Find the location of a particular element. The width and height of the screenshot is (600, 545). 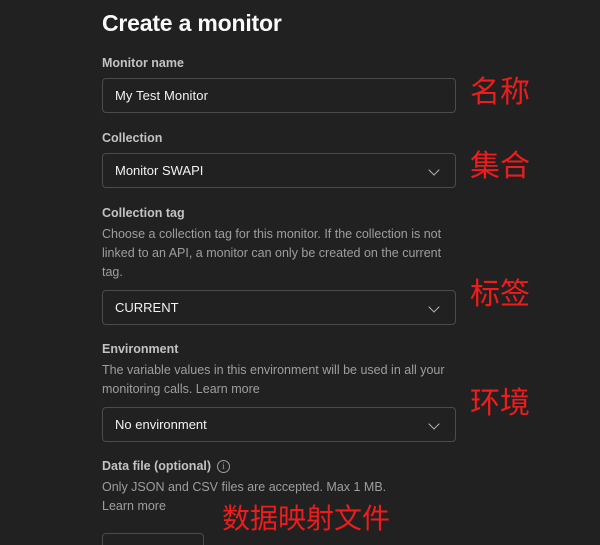

data-file-label-row: Data file (optional) i is located at coordinates (279, 466).